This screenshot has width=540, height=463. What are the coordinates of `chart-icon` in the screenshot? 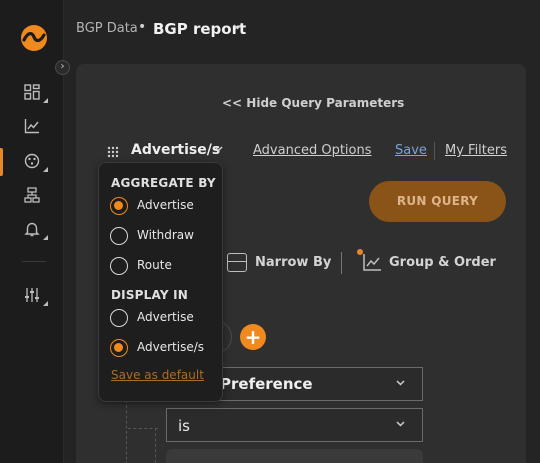 It's located at (36, 128).